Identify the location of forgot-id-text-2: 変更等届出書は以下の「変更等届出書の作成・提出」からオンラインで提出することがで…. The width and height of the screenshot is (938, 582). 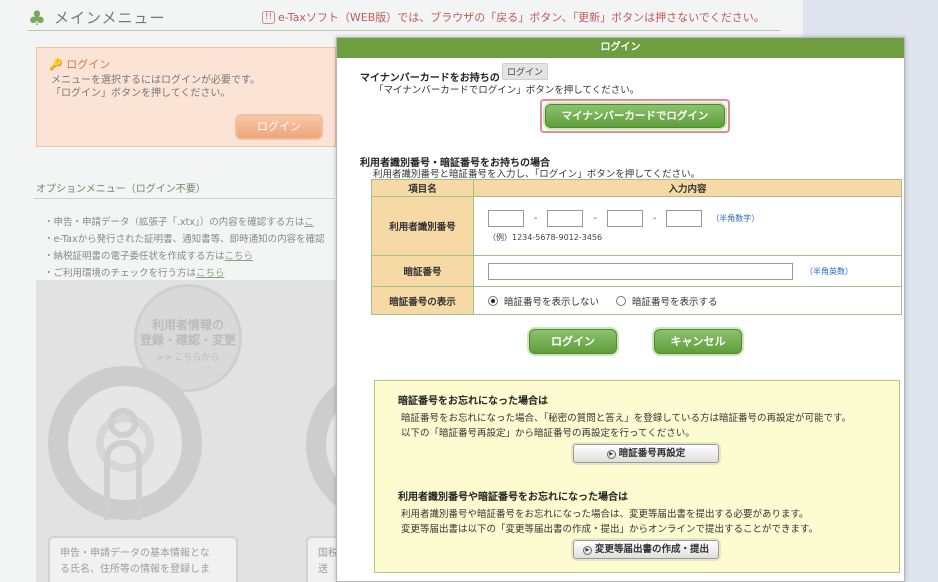
(610, 529).